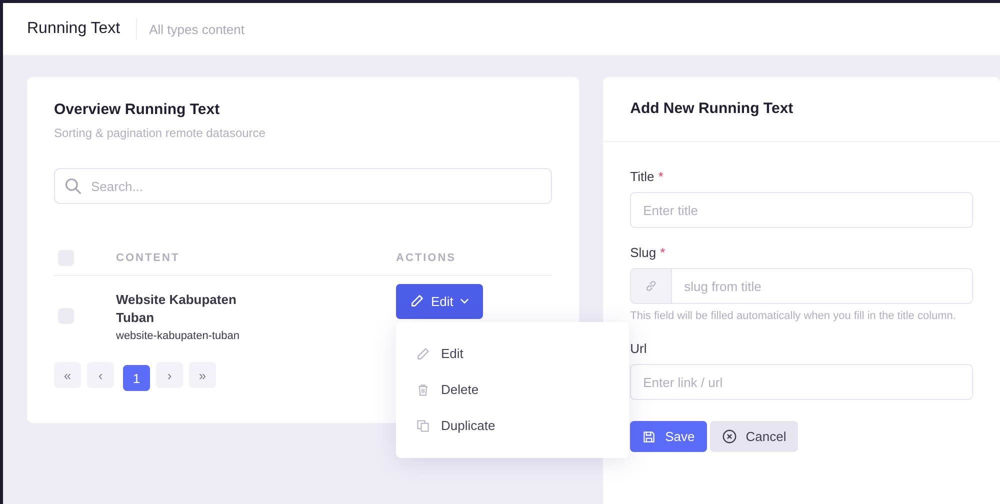 The width and height of the screenshot is (1000, 504). I want to click on close-icon, so click(729, 436).